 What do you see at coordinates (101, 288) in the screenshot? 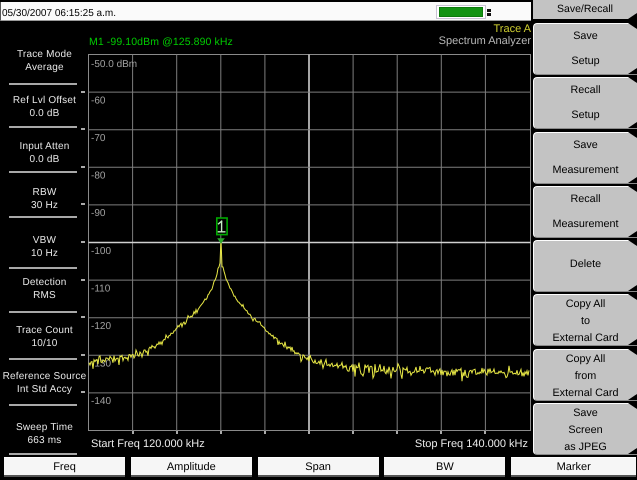
I see `svg-text: -110` at bounding box center [101, 288].